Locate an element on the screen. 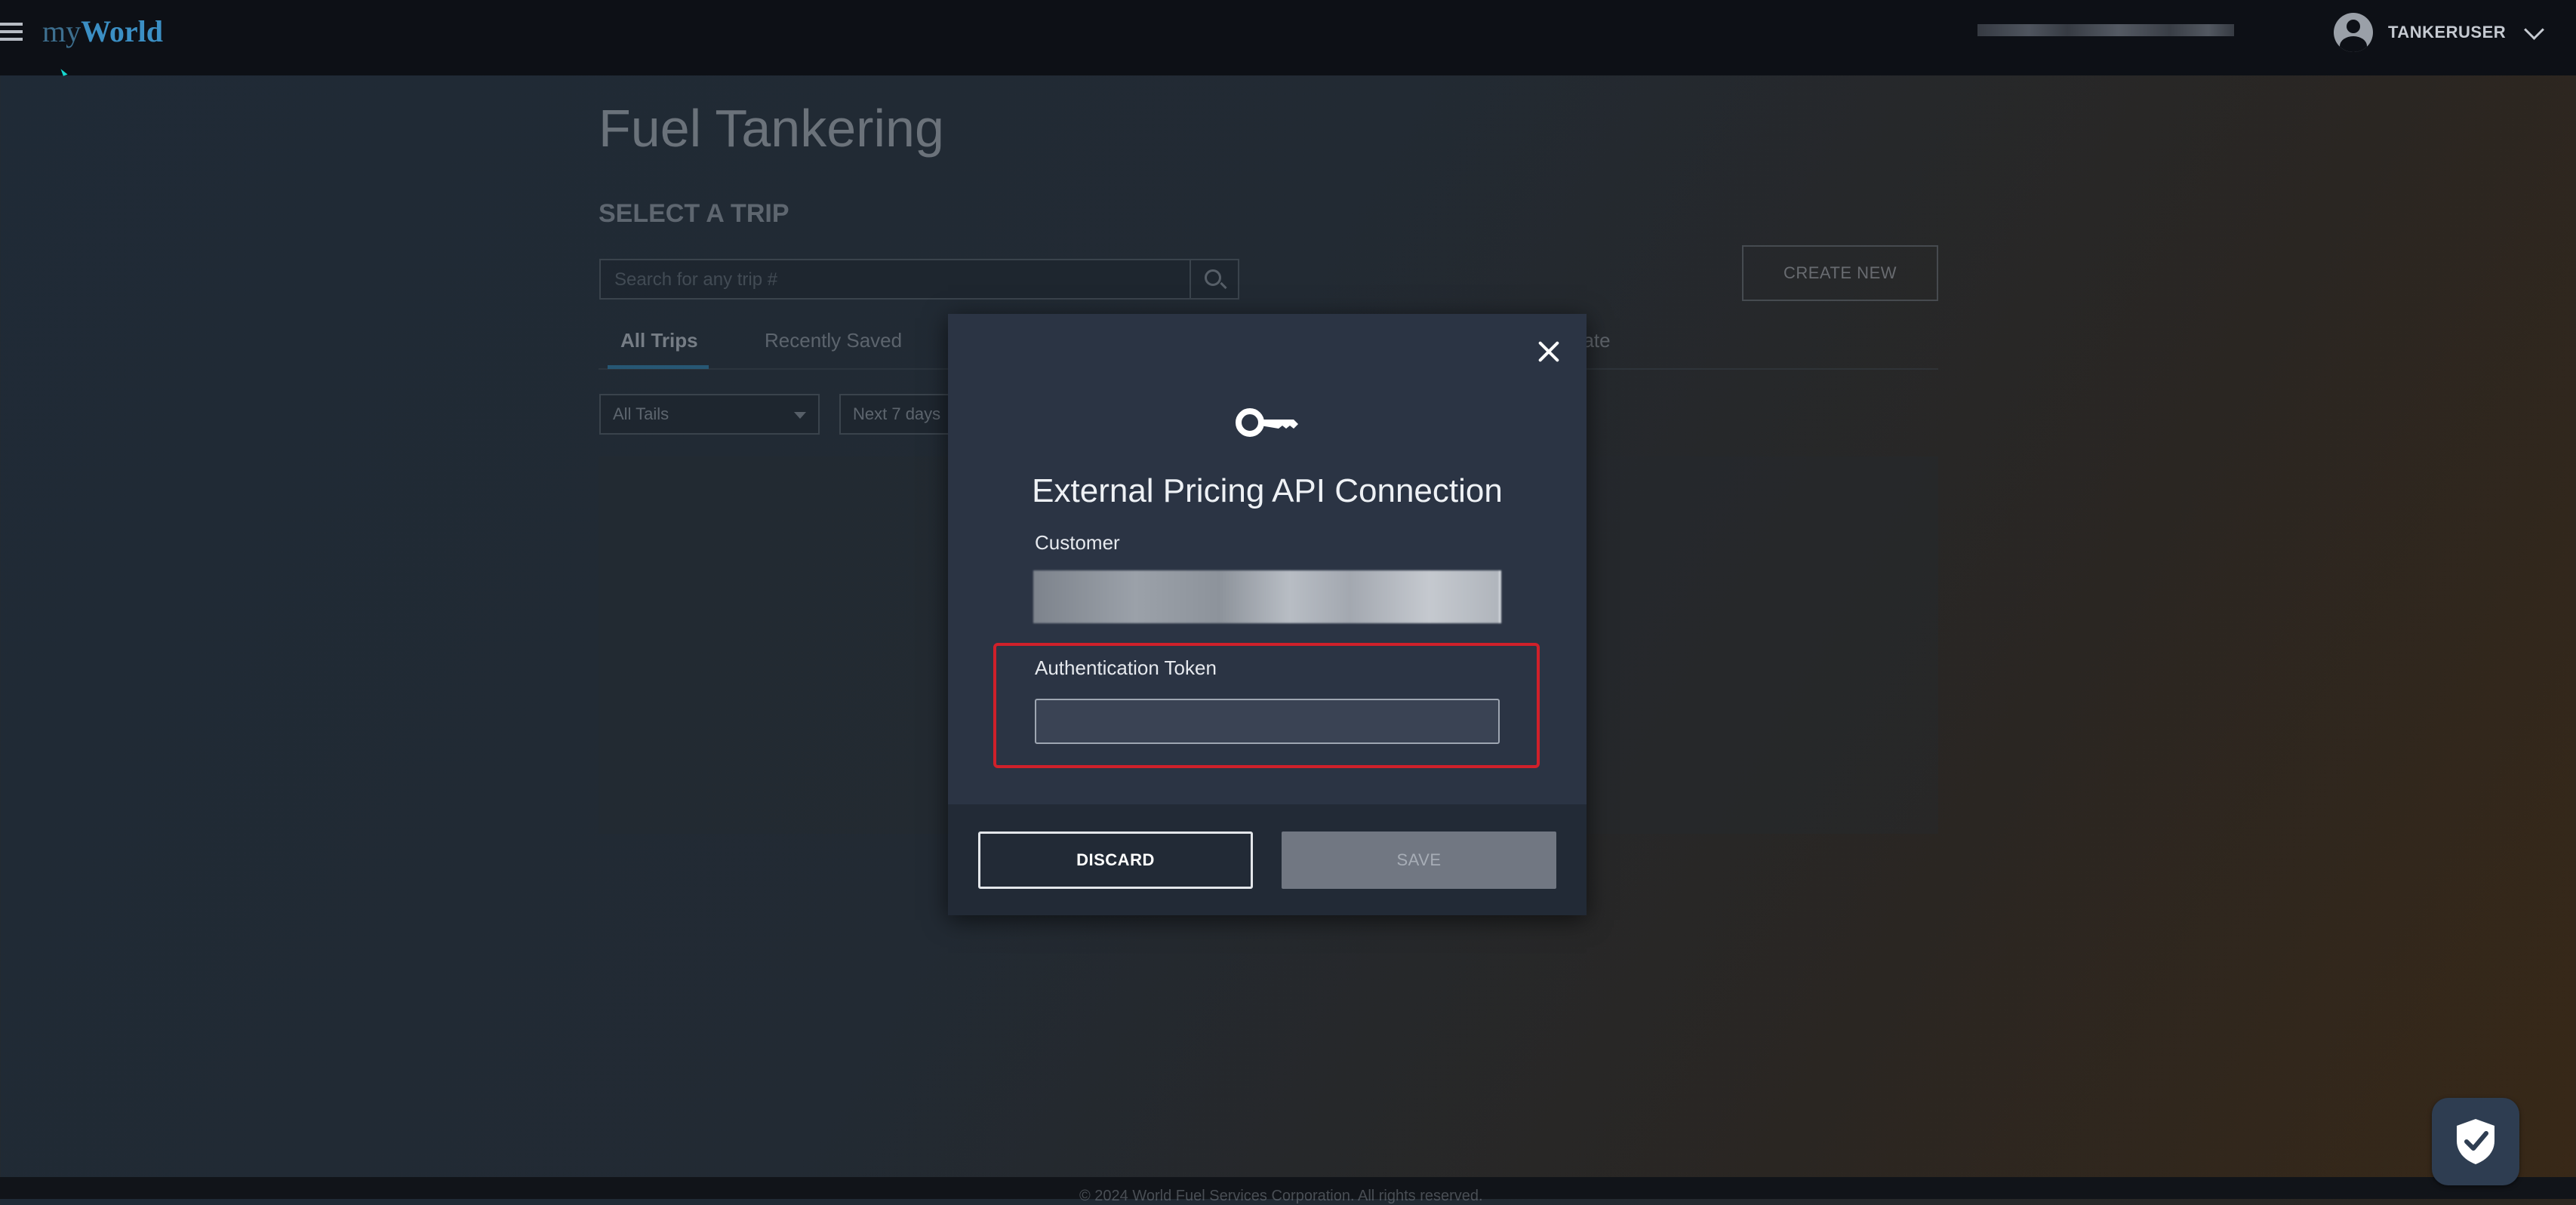 This screenshot has width=2576, height=1205. shield-check-icon is located at coordinates (2475, 1141).